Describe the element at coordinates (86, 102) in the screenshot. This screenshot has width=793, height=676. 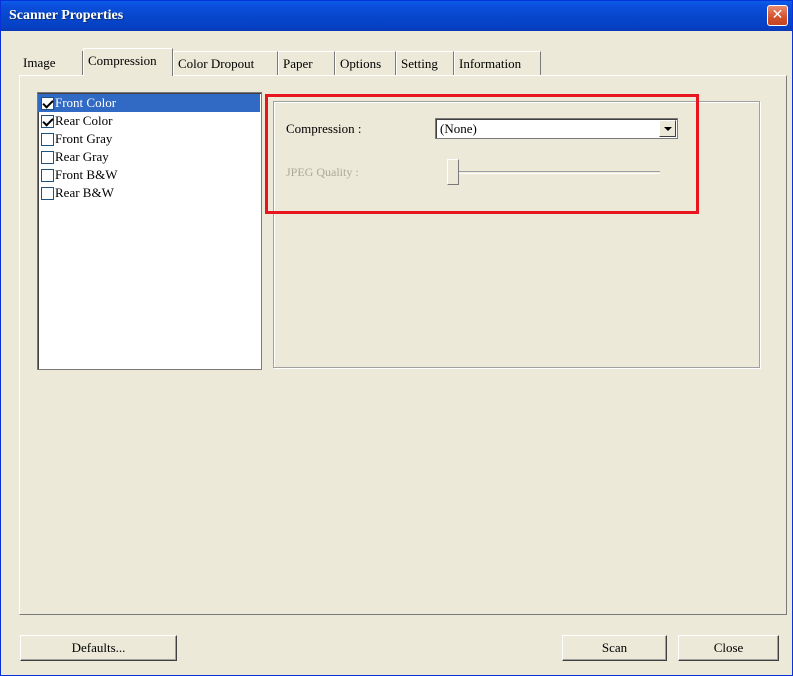
I see `list-item-label: Front Color` at that location.